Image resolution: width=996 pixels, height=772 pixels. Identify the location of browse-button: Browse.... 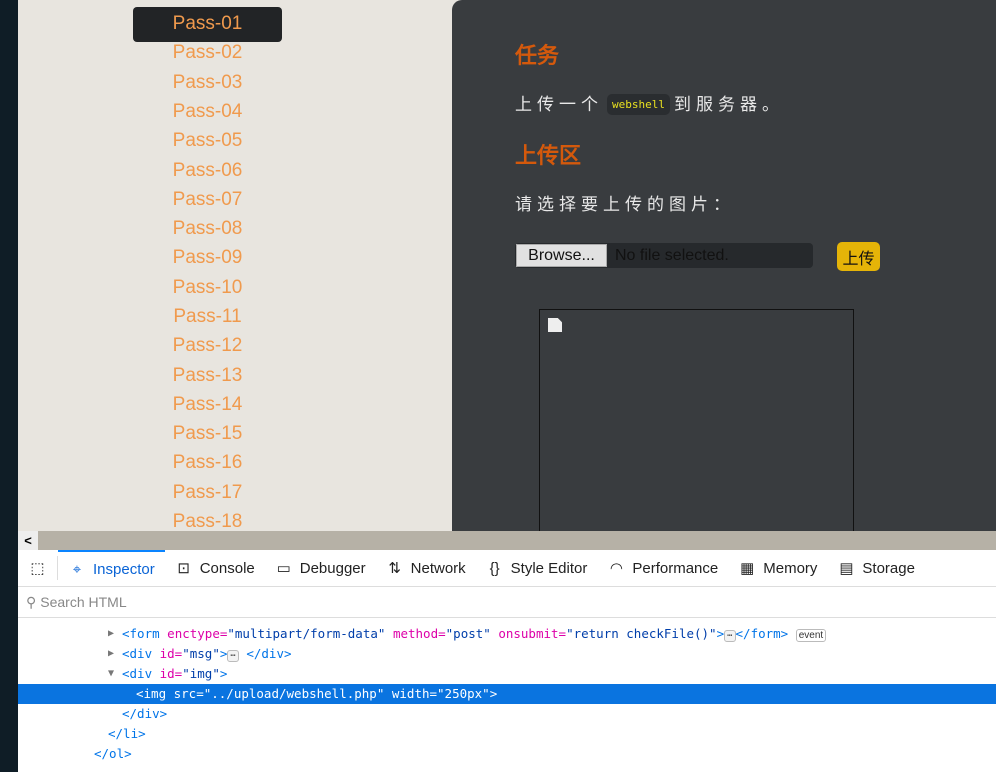
(561, 255).